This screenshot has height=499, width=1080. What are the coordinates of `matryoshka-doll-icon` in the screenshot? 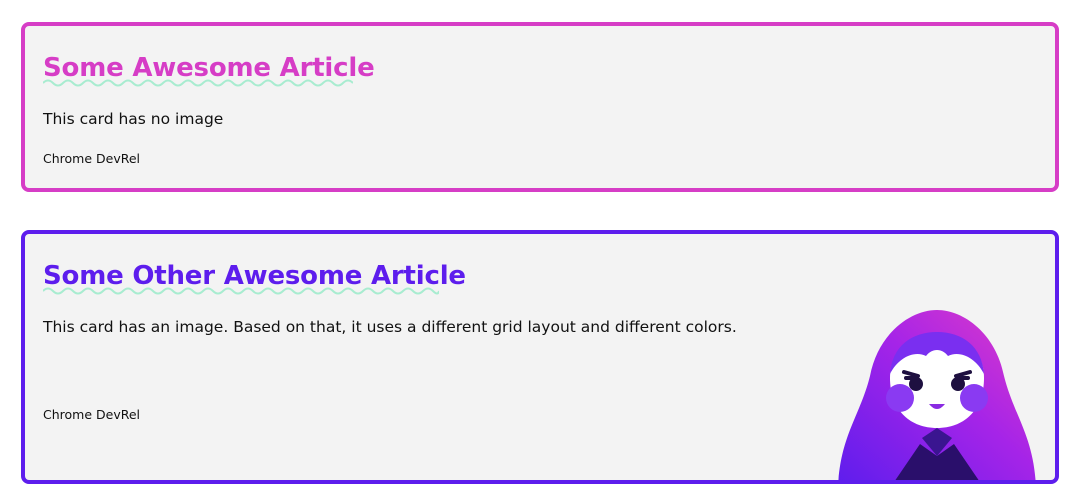 It's located at (937, 395).